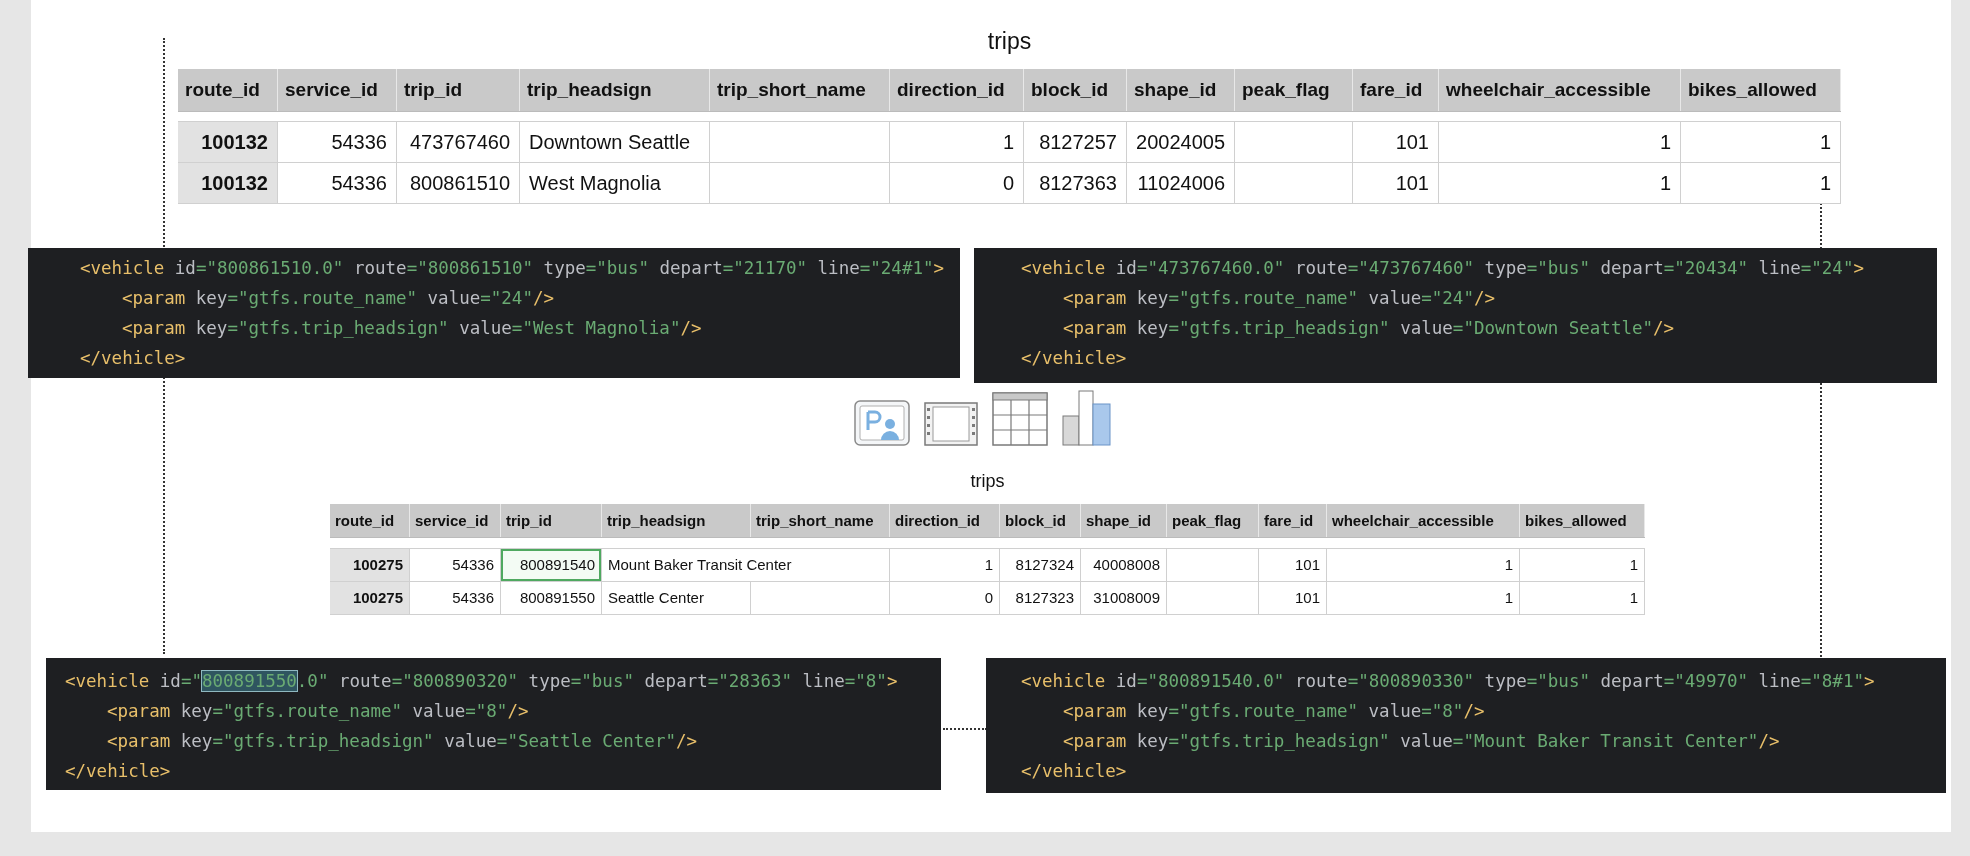 This screenshot has width=1970, height=856. Describe the element at coordinates (1369, 328) in the screenshot. I see `code-line: <param key="gtfs.trip_headsign" value="Downtown Seattle"/>` at that location.